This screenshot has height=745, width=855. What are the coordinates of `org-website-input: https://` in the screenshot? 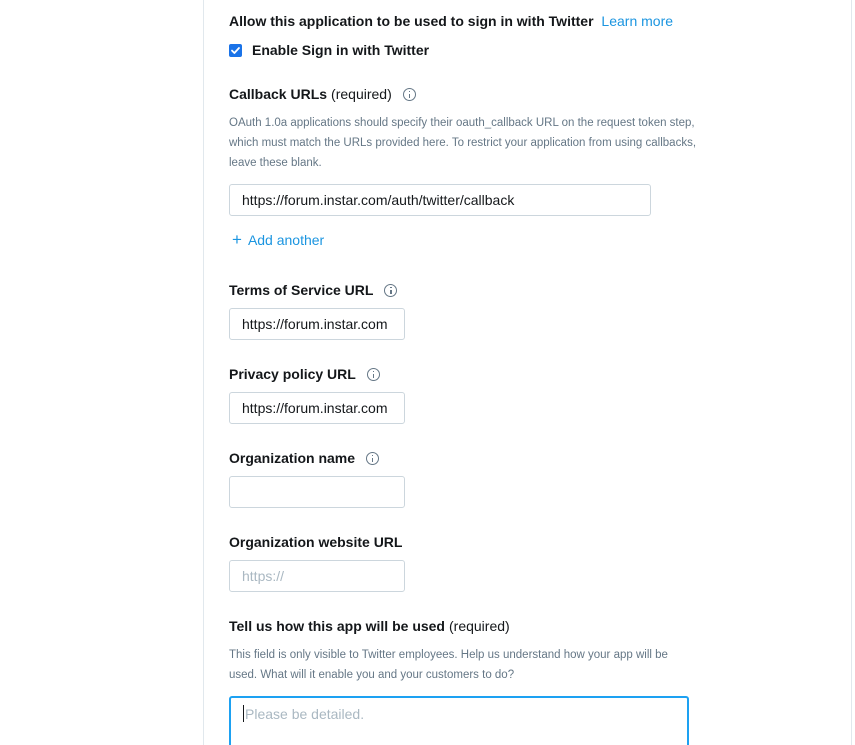 It's located at (317, 576).